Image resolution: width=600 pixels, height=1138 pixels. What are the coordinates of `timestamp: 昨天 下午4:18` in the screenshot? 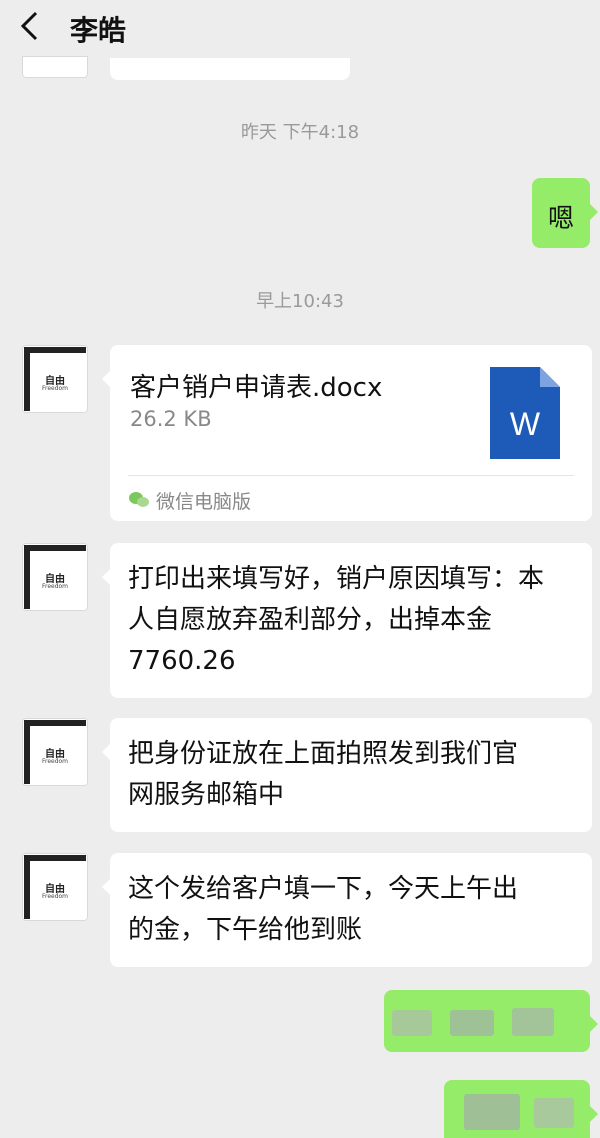 It's located at (300, 132).